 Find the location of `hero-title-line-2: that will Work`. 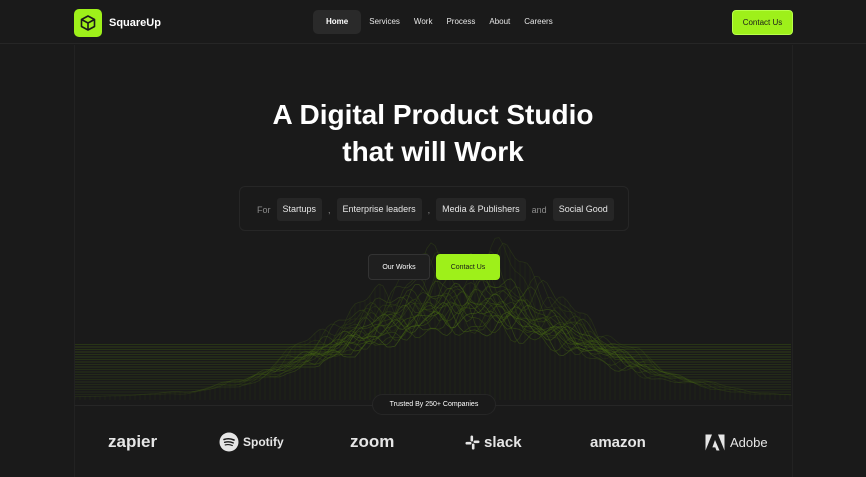

hero-title-line-2: that will Work is located at coordinates (433, 151).